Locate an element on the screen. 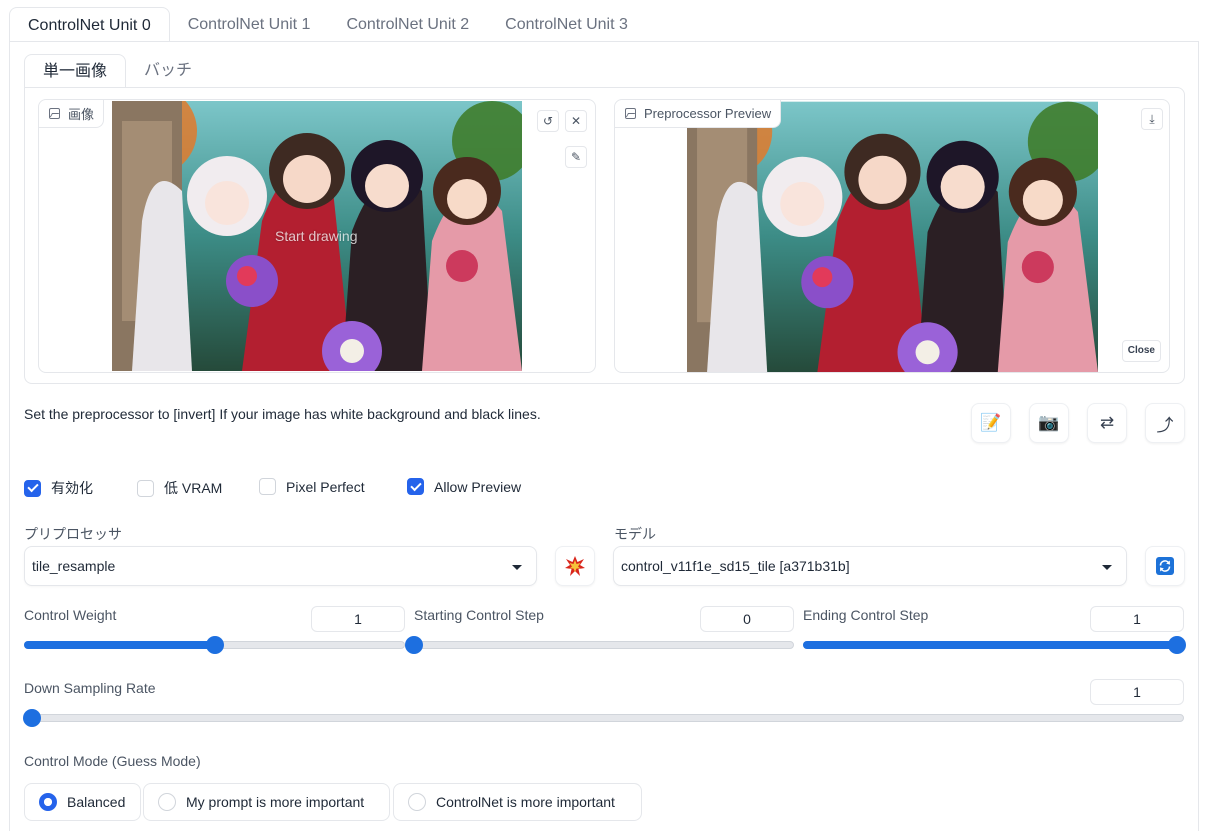 The height and width of the screenshot is (831, 1207). run-preprocessor-button is located at coordinates (575, 566).